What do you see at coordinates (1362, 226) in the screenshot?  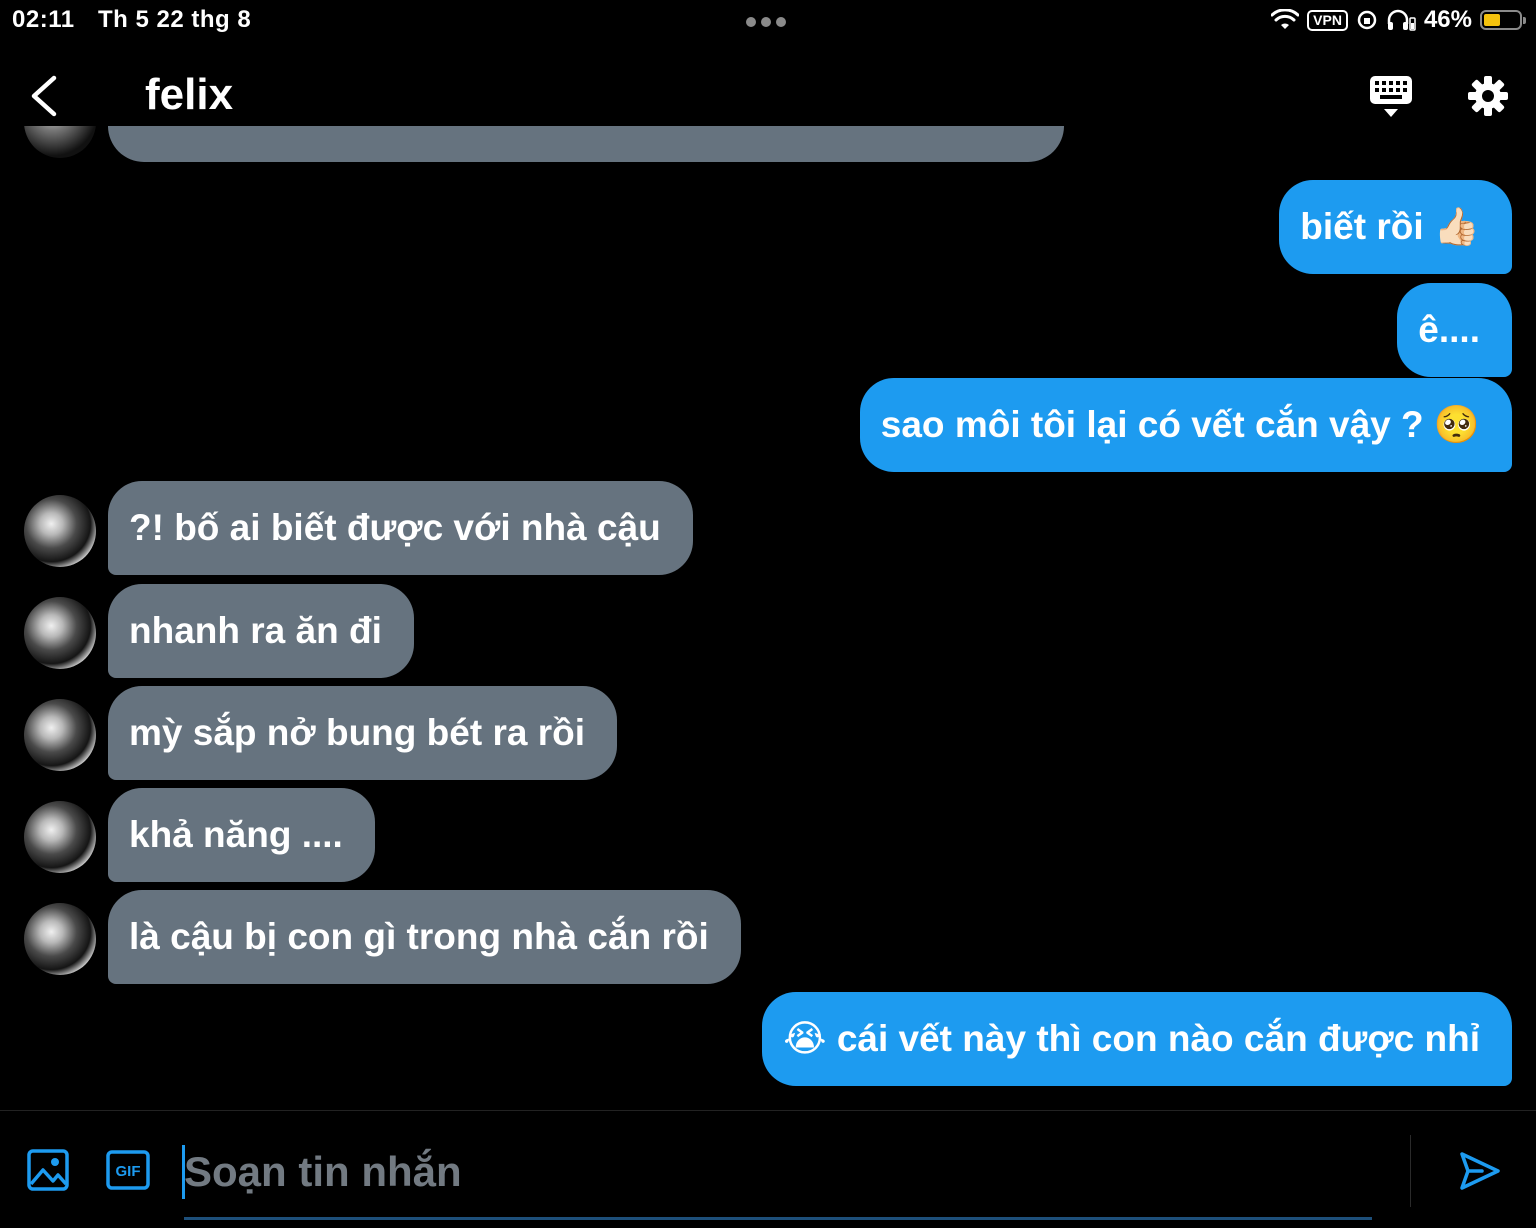 I see `message-text: biết rồi` at bounding box center [1362, 226].